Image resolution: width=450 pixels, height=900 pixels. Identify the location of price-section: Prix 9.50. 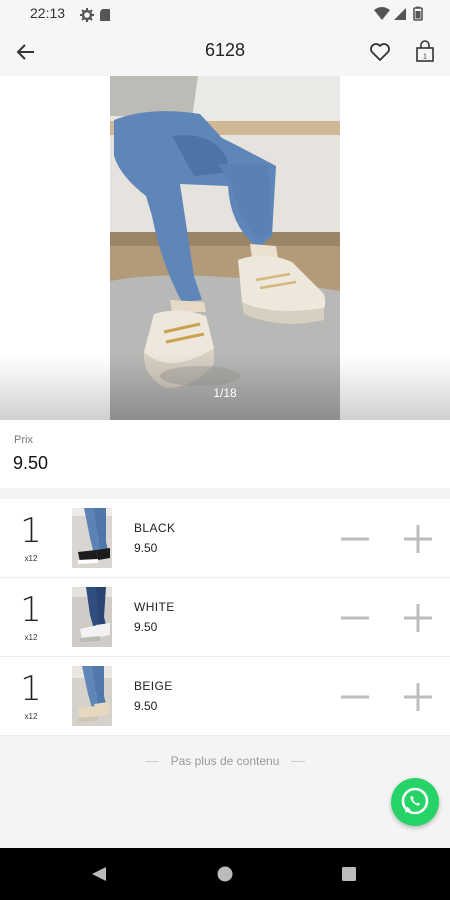
(225, 454).